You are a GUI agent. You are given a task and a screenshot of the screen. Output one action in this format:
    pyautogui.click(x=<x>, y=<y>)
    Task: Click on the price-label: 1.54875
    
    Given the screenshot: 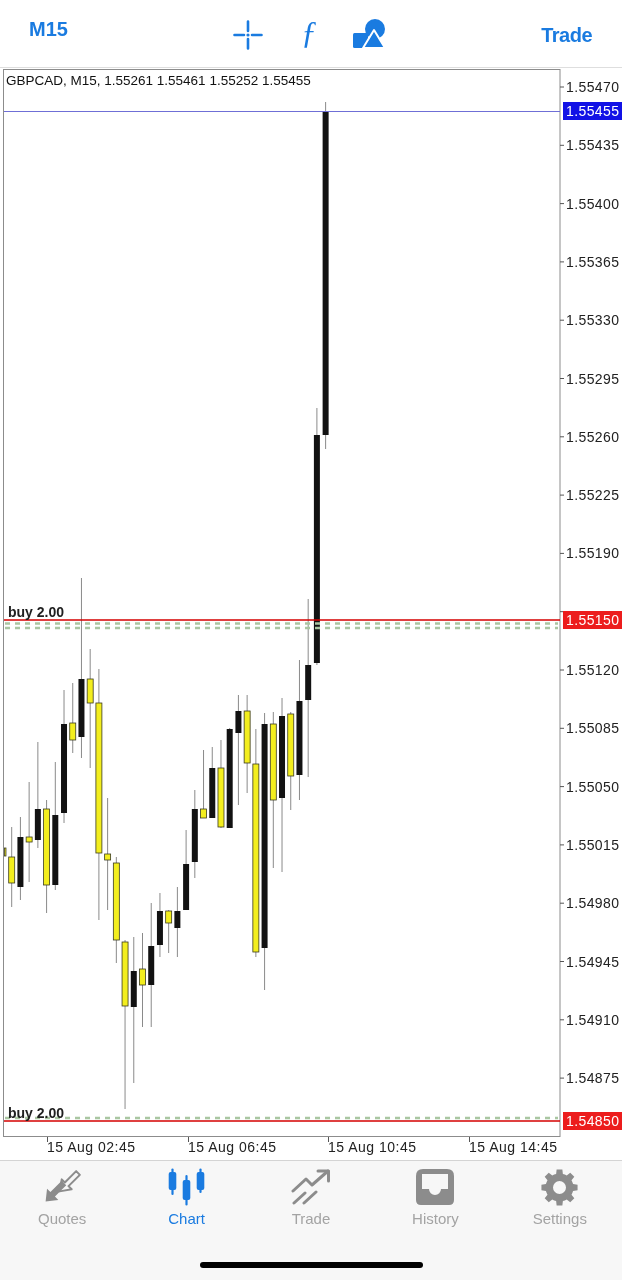 What is the action you would take?
    pyautogui.click(x=593, y=1078)
    